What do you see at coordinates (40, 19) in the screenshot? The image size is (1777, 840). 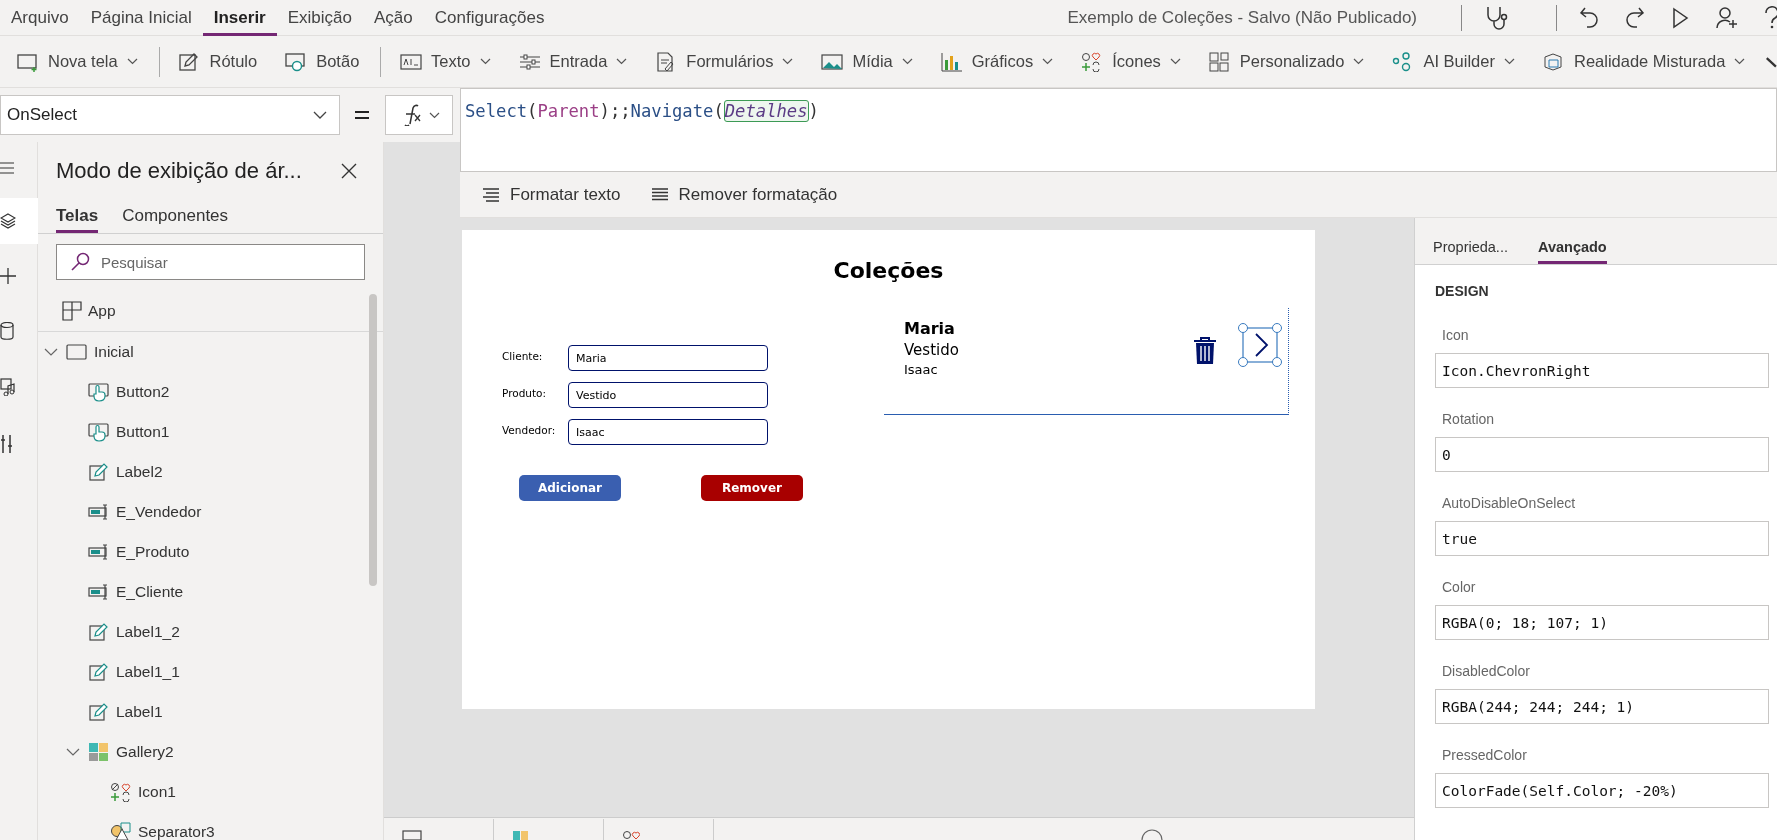 I see `menu-tab: Arquivo` at bounding box center [40, 19].